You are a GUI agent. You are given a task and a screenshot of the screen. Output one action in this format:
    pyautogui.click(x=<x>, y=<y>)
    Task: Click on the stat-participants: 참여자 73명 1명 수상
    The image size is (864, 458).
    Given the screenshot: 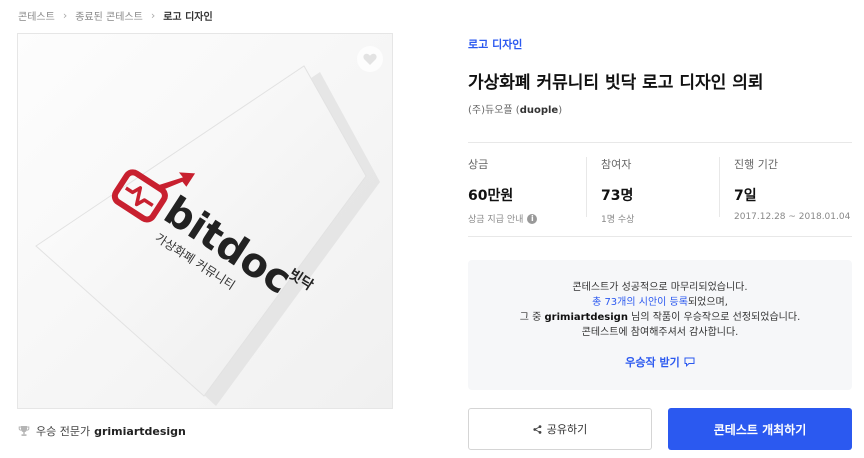 What is the action you would take?
    pyautogui.click(x=617, y=190)
    